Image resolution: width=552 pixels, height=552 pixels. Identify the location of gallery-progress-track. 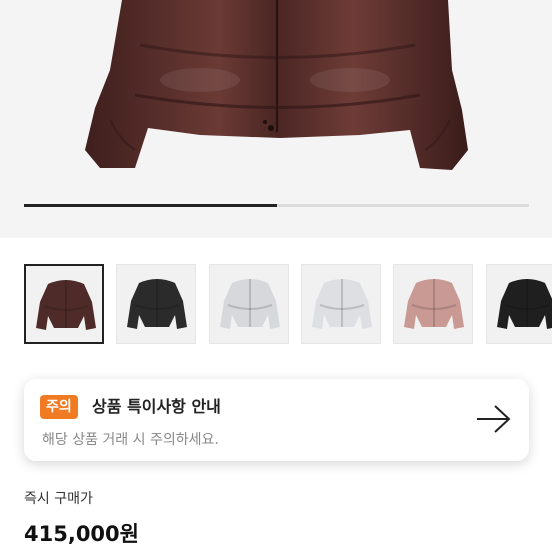
(276, 205).